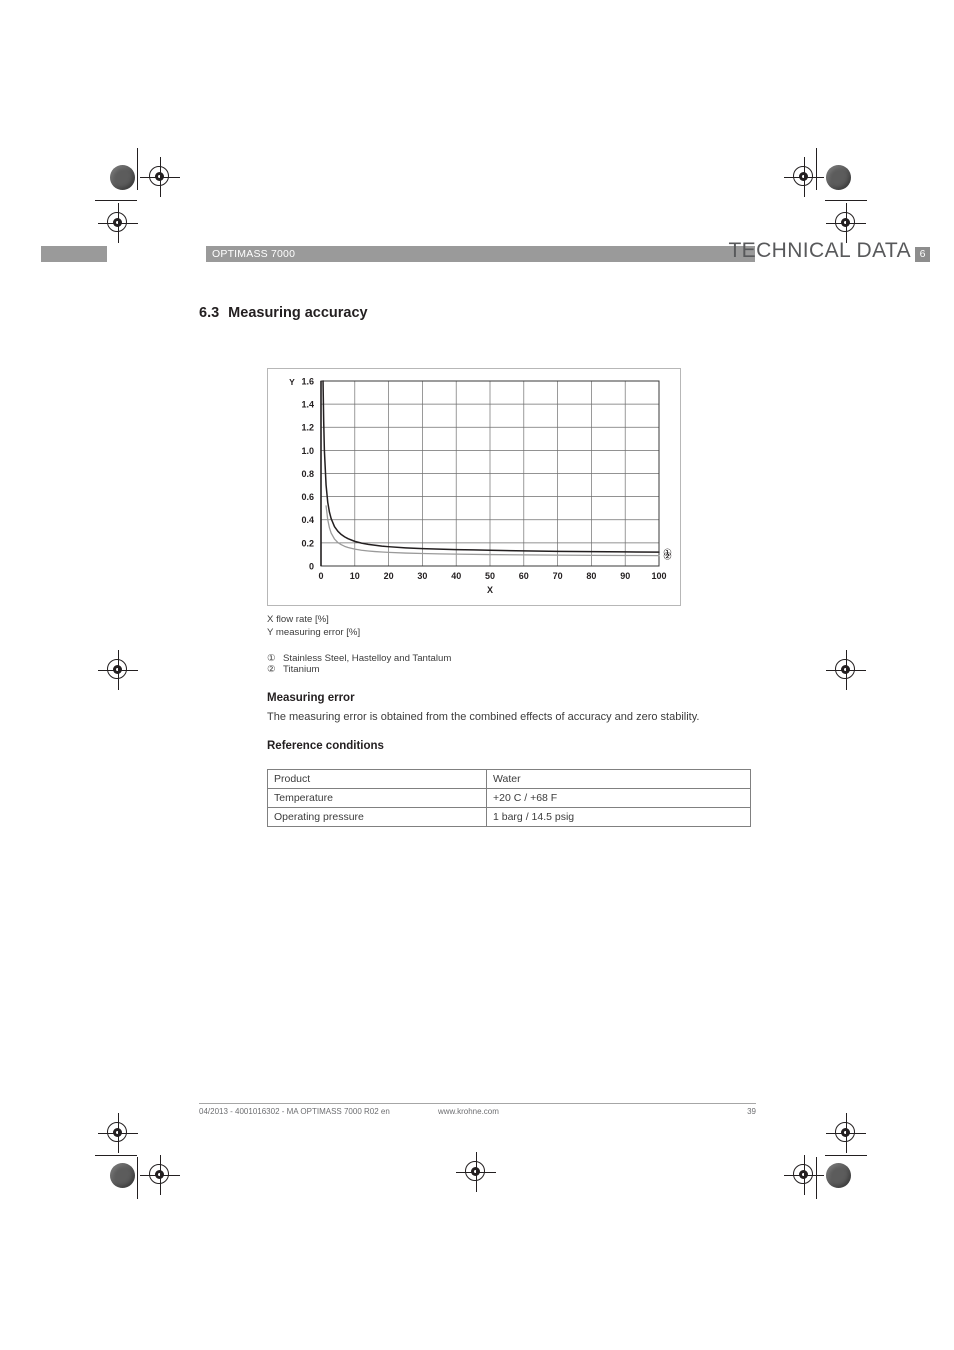 The image size is (954, 1350). What do you see at coordinates (311, 566) in the screenshot?
I see `chart-y-tick-label: 0` at bounding box center [311, 566].